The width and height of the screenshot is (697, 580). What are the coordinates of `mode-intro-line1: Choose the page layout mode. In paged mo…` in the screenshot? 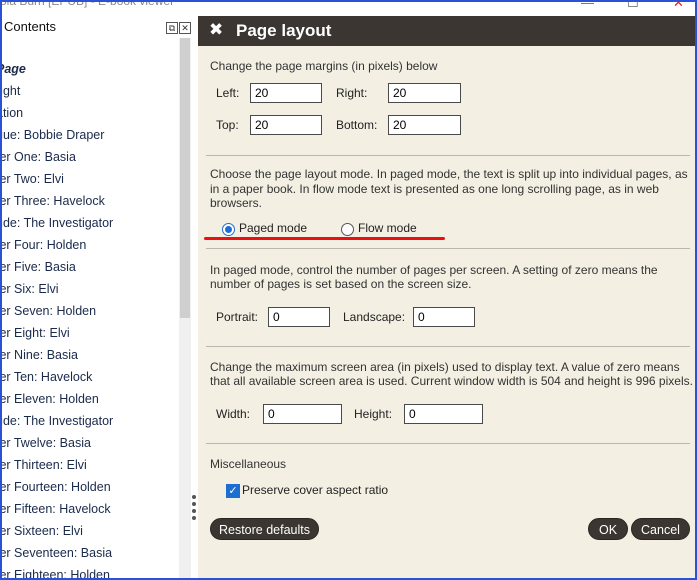 It's located at (449, 174).